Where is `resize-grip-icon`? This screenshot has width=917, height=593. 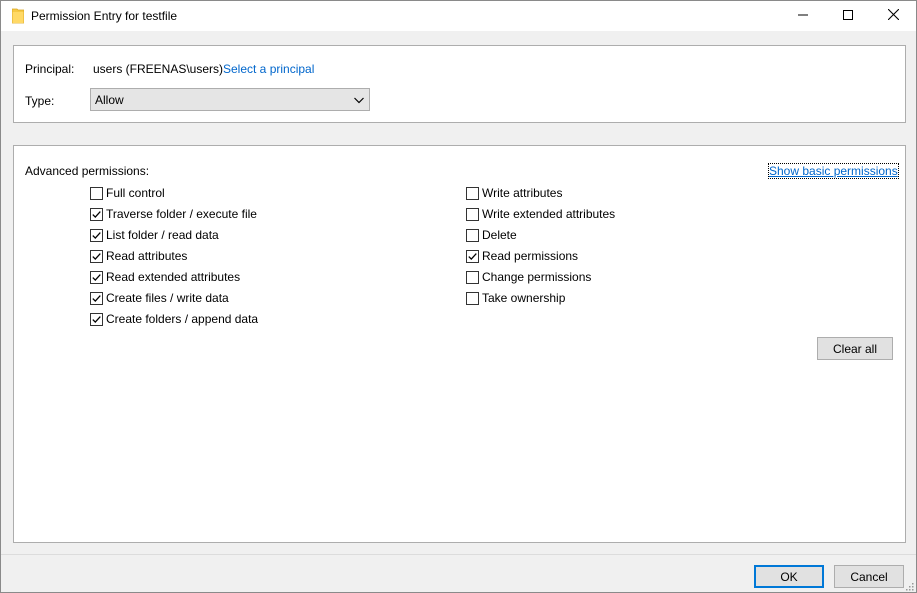 resize-grip-icon is located at coordinates (909, 585).